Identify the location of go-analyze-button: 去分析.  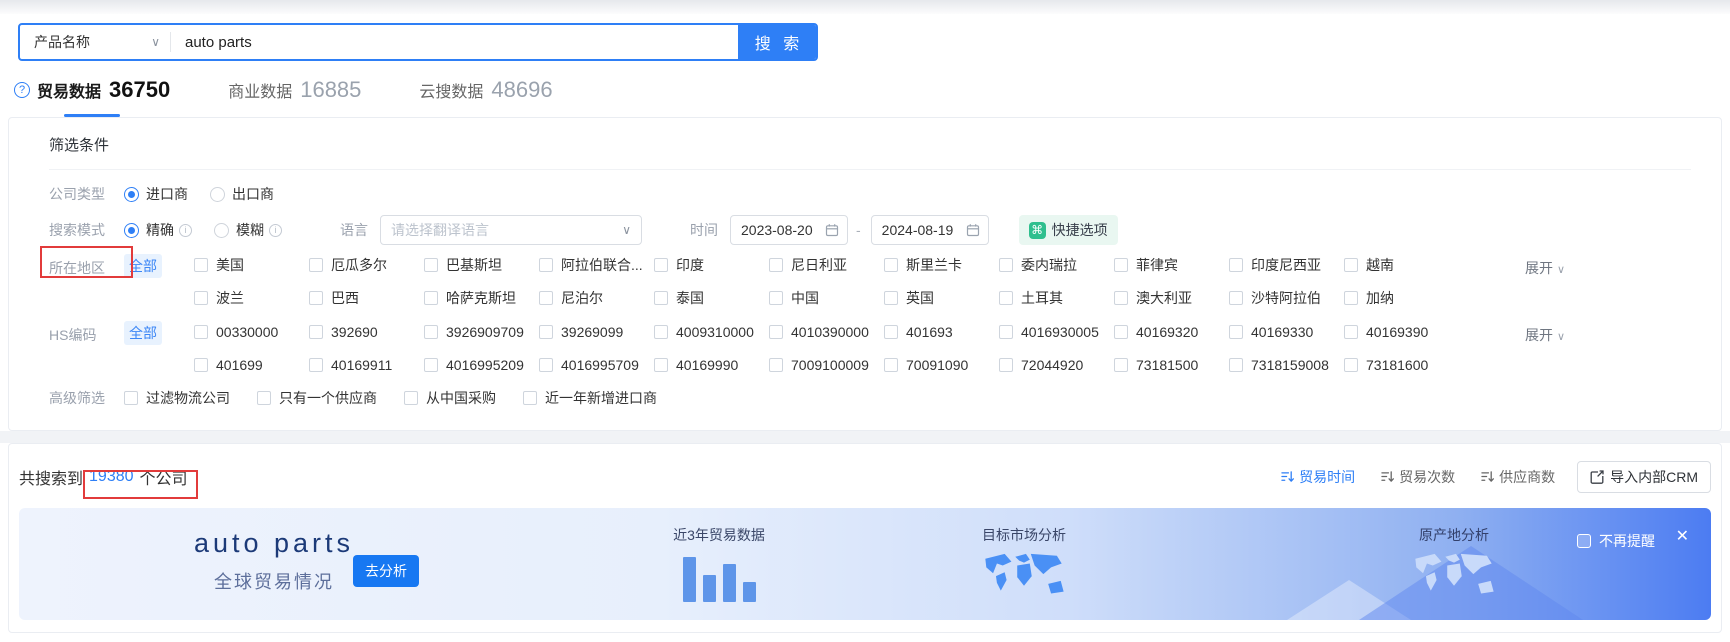
(386, 571).